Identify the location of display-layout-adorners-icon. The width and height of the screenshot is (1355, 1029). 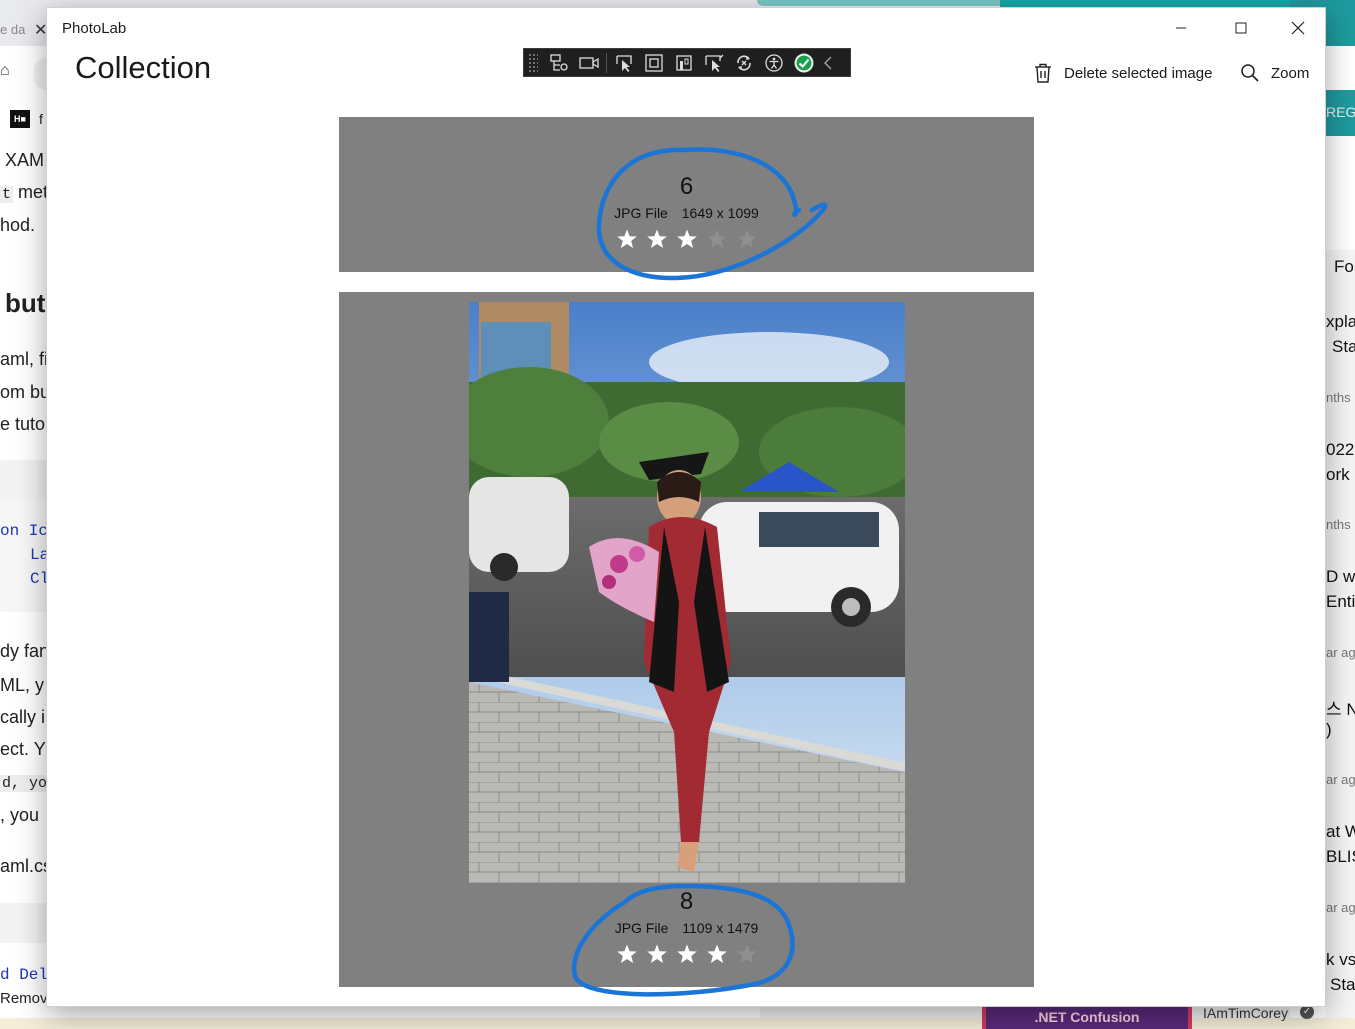
(654, 62).